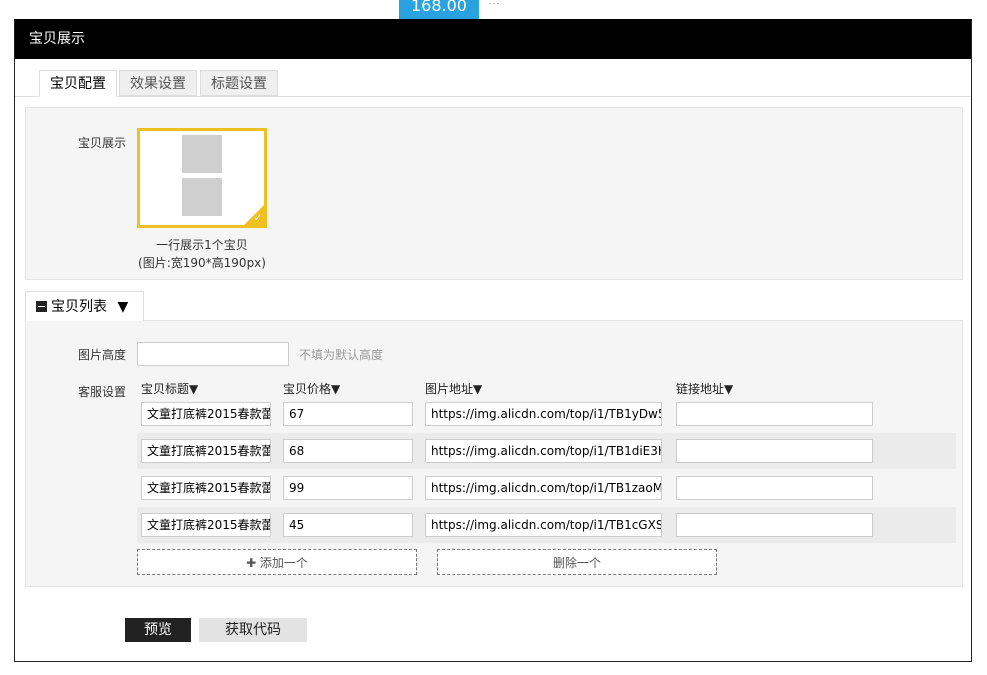  I want to click on collapse-icon, so click(41, 306).